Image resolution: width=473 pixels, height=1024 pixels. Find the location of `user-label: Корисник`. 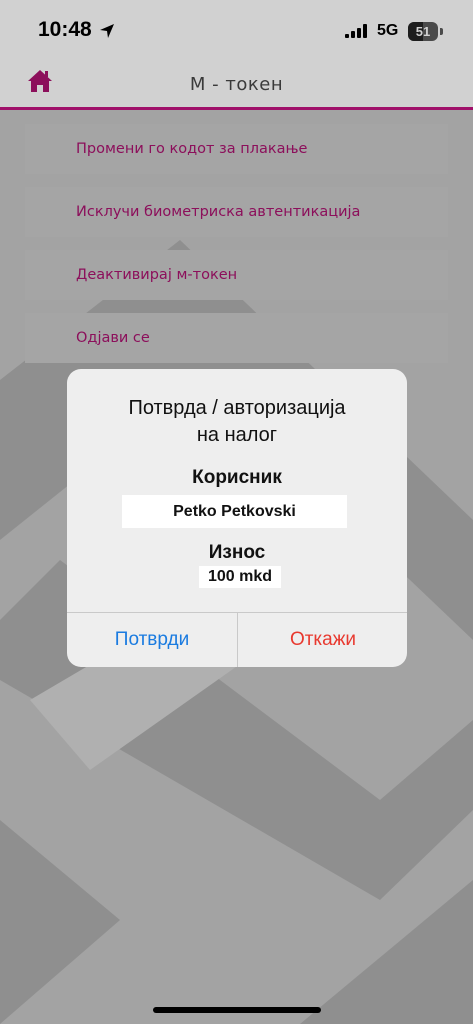

user-label: Корисник is located at coordinates (237, 477).